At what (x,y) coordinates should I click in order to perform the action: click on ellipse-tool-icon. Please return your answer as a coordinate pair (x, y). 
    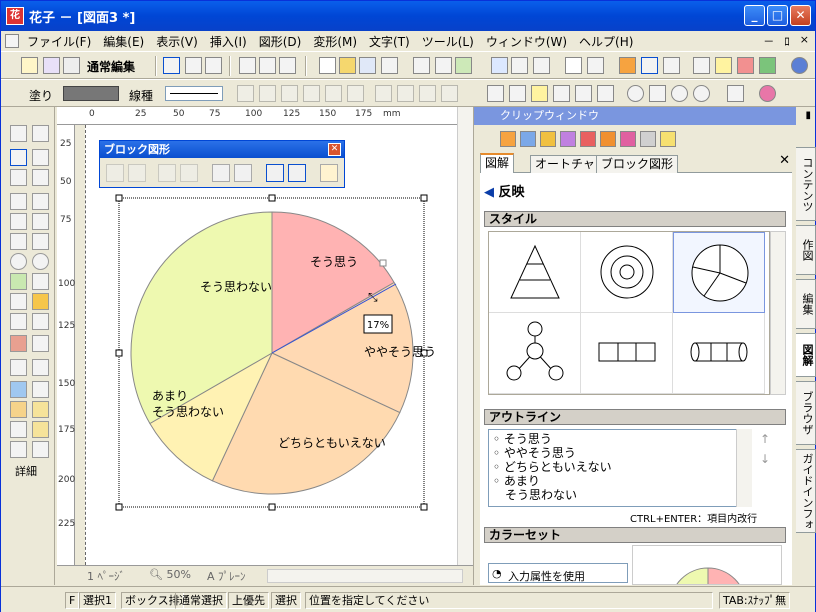
    Looking at the image, I should click on (18, 261).